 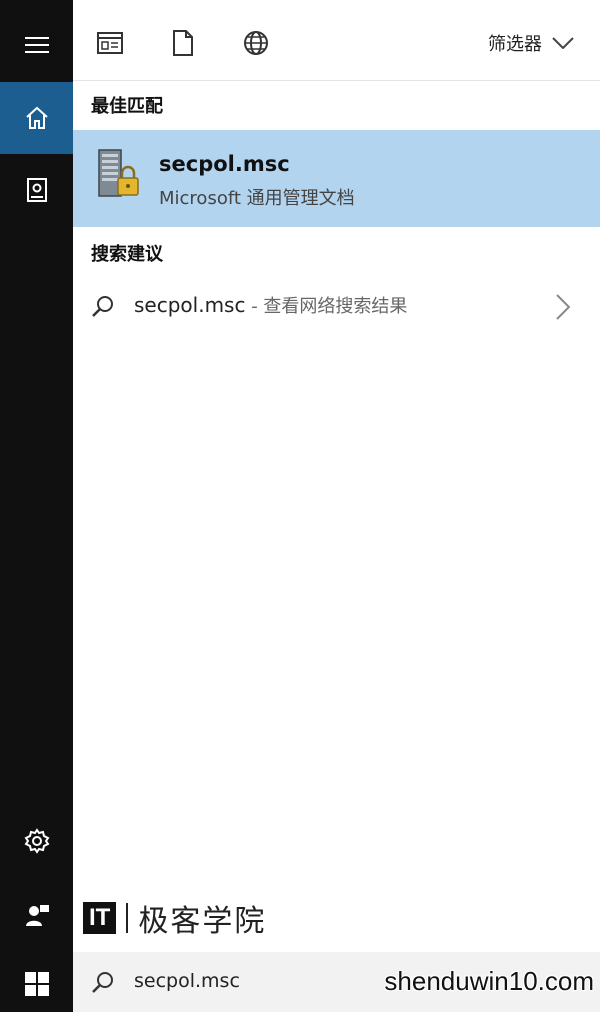 I want to click on documents-icon, so click(x=183, y=43).